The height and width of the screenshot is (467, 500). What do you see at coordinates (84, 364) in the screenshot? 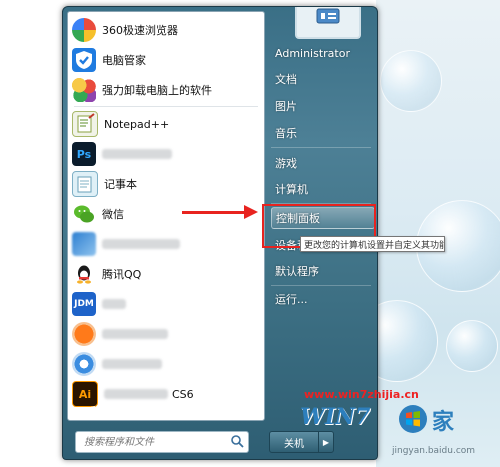
I see `blue-app-icon` at bounding box center [84, 364].